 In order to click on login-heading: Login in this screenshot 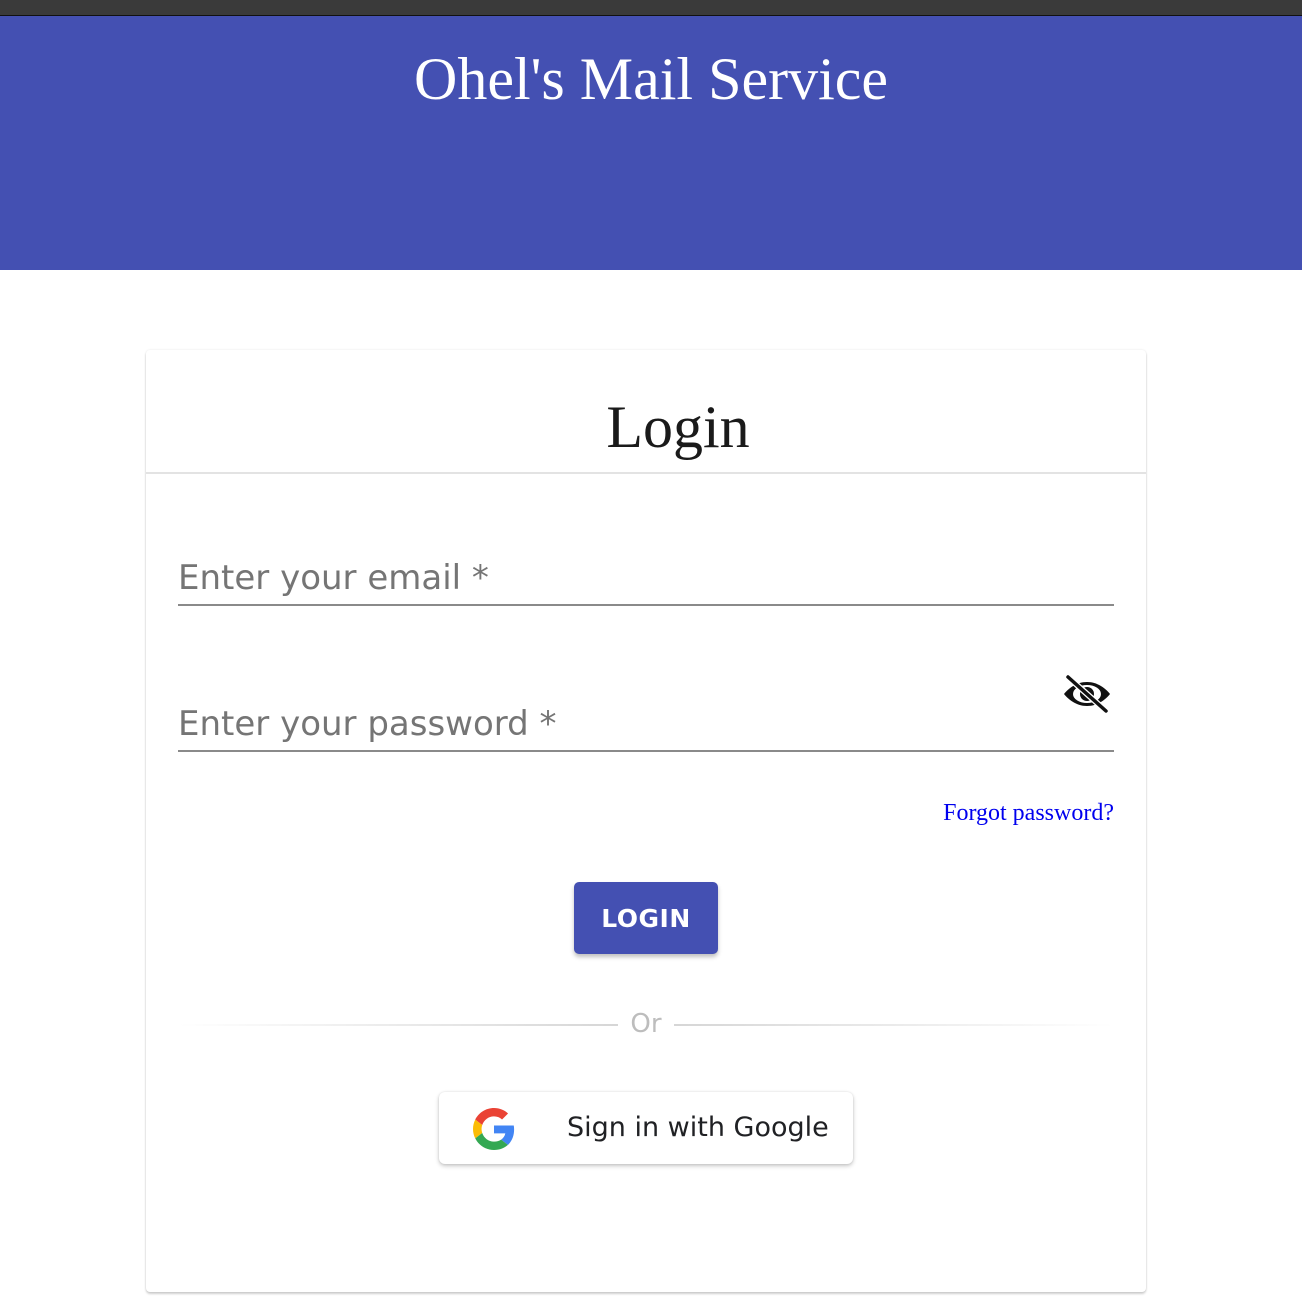, I will do `click(678, 427)`.